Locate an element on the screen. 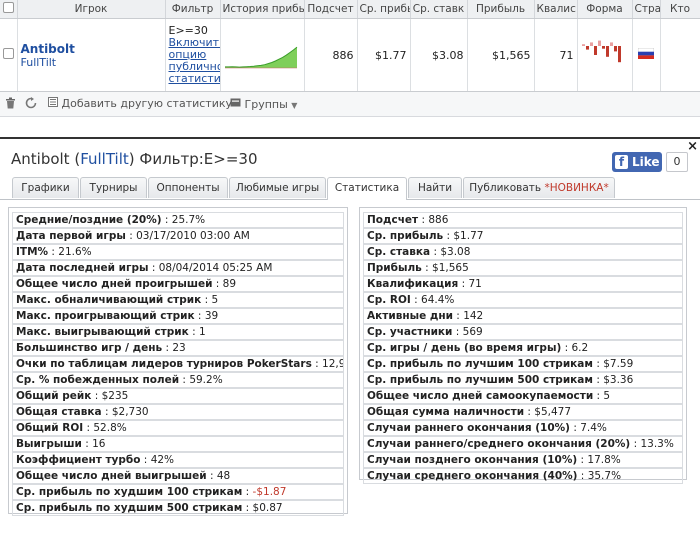  stat-value: $5,477 is located at coordinates (553, 412).